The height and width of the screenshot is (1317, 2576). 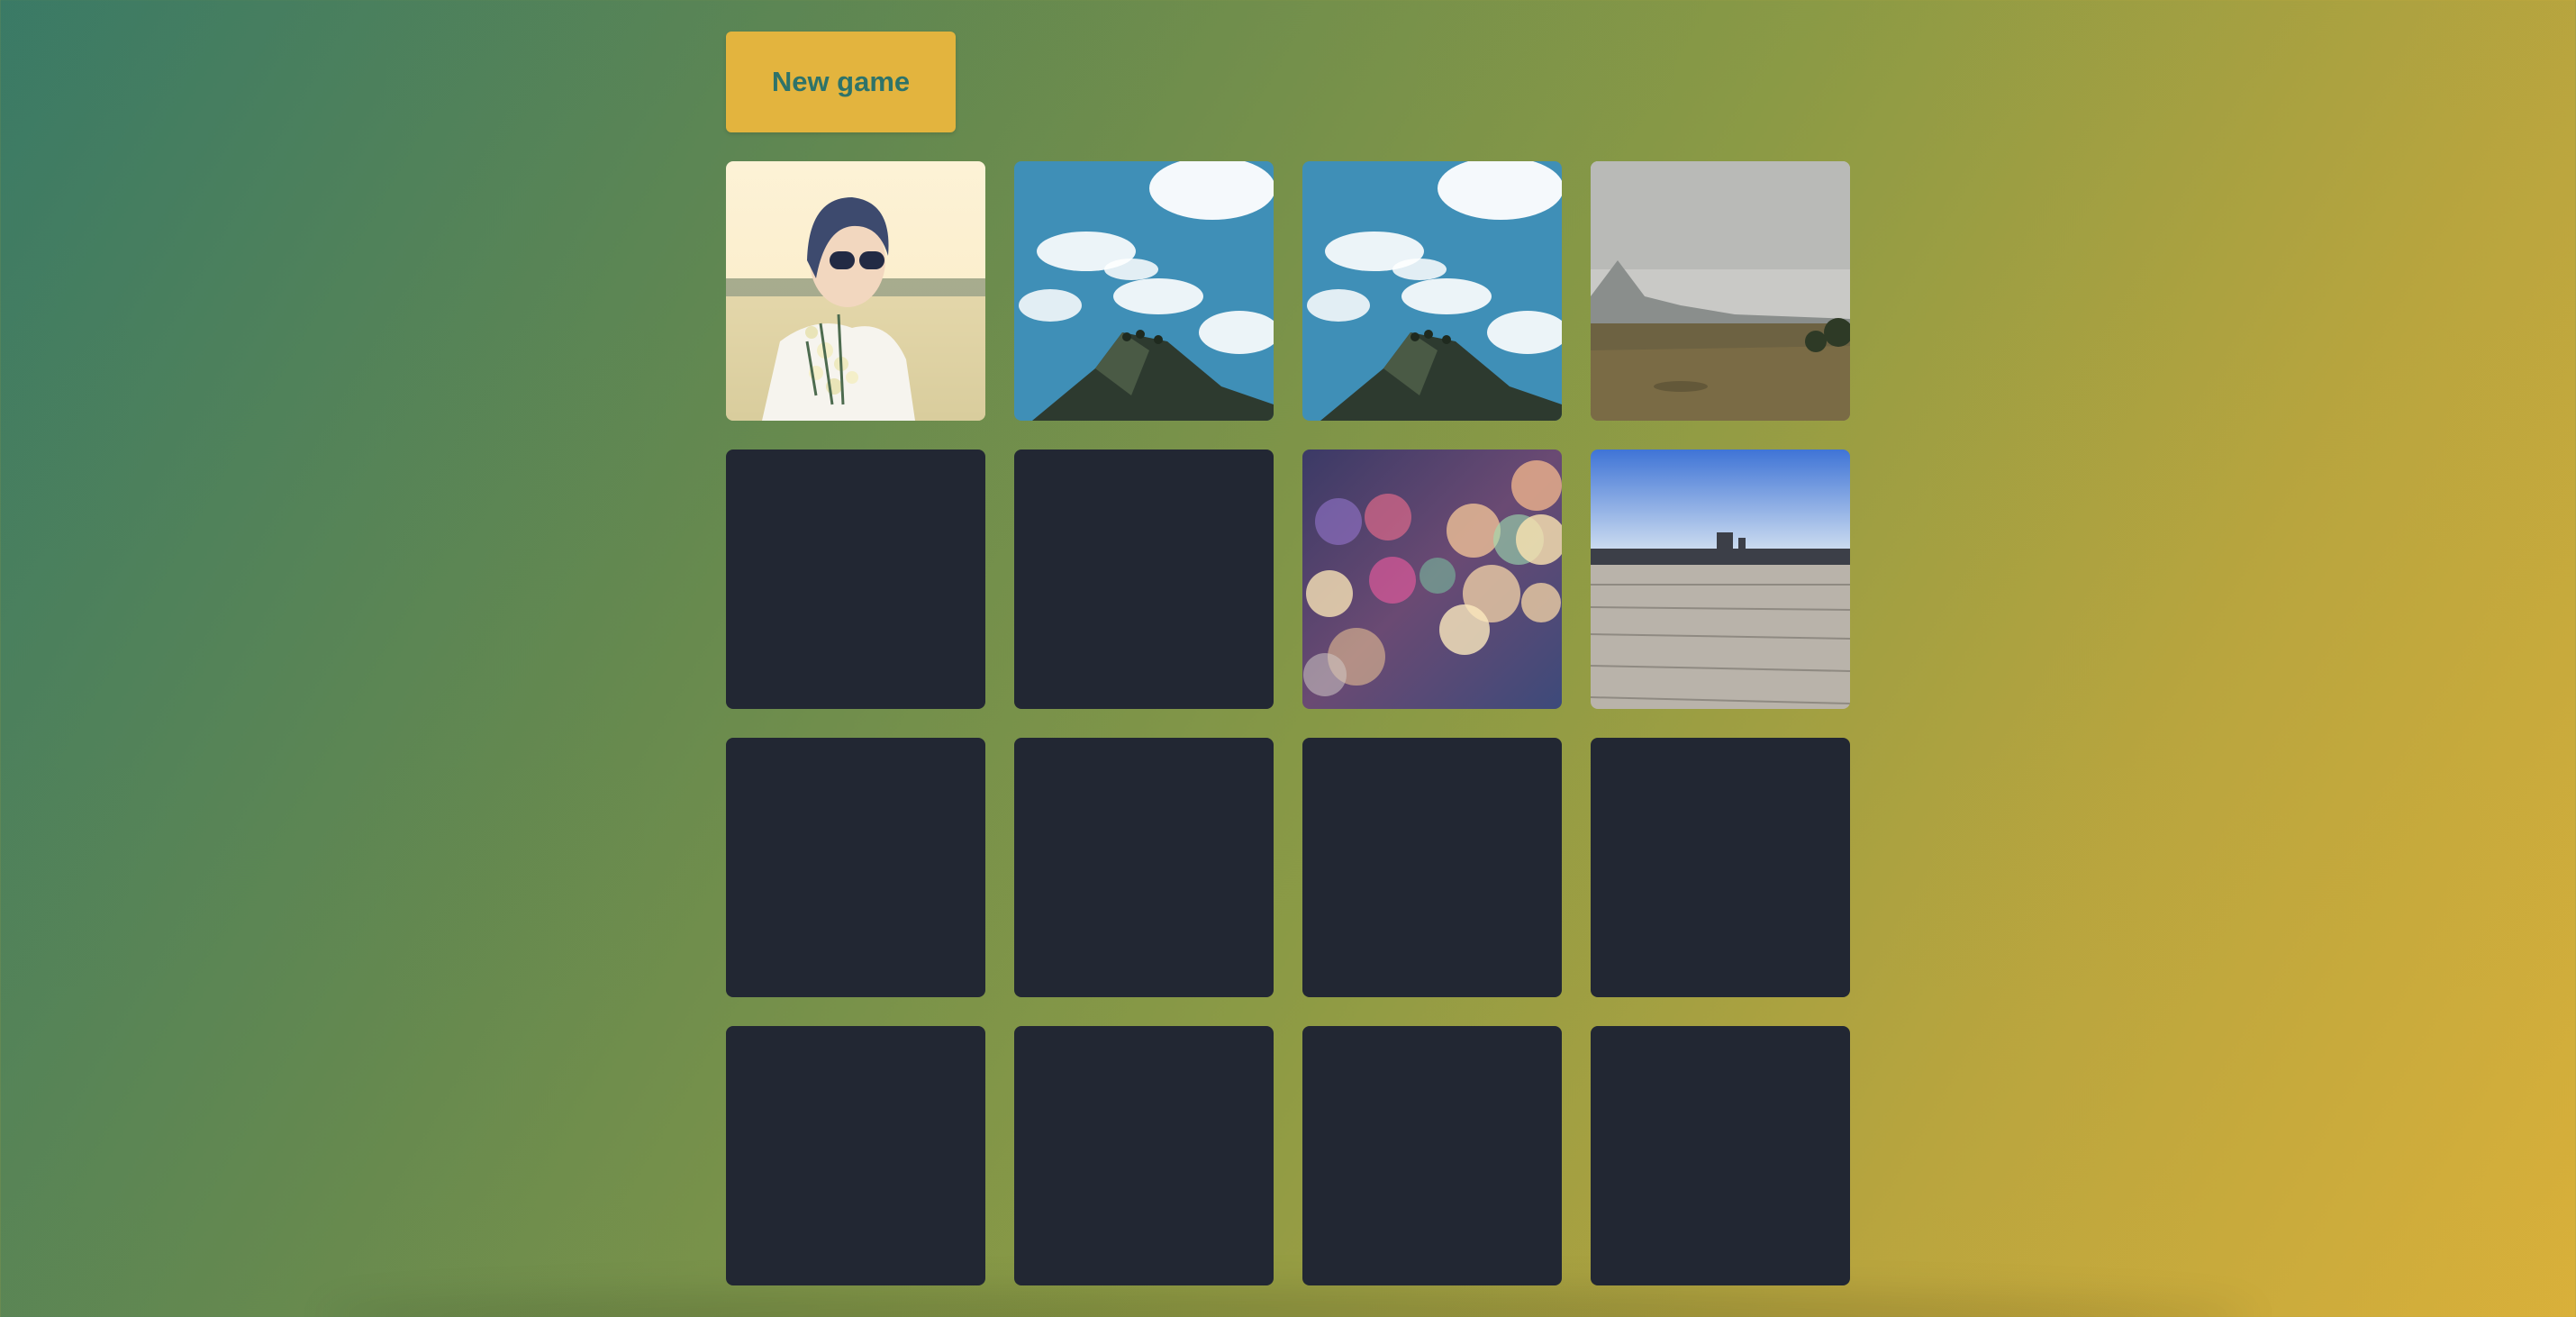 What do you see at coordinates (1288, 1303) in the screenshot?
I see `bottom-shadow` at bounding box center [1288, 1303].